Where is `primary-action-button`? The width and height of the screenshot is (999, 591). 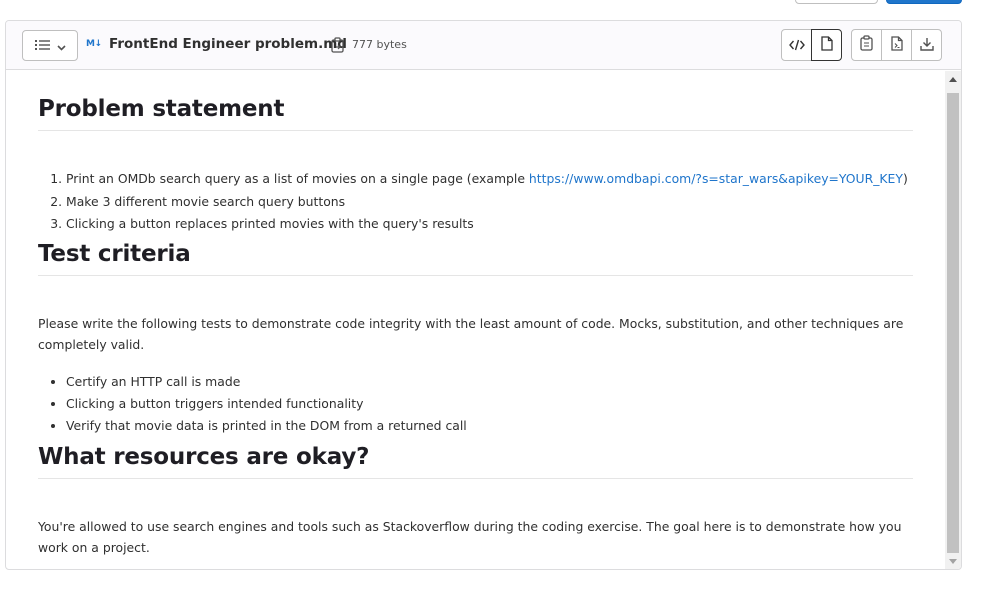
primary-action-button is located at coordinates (924, 2).